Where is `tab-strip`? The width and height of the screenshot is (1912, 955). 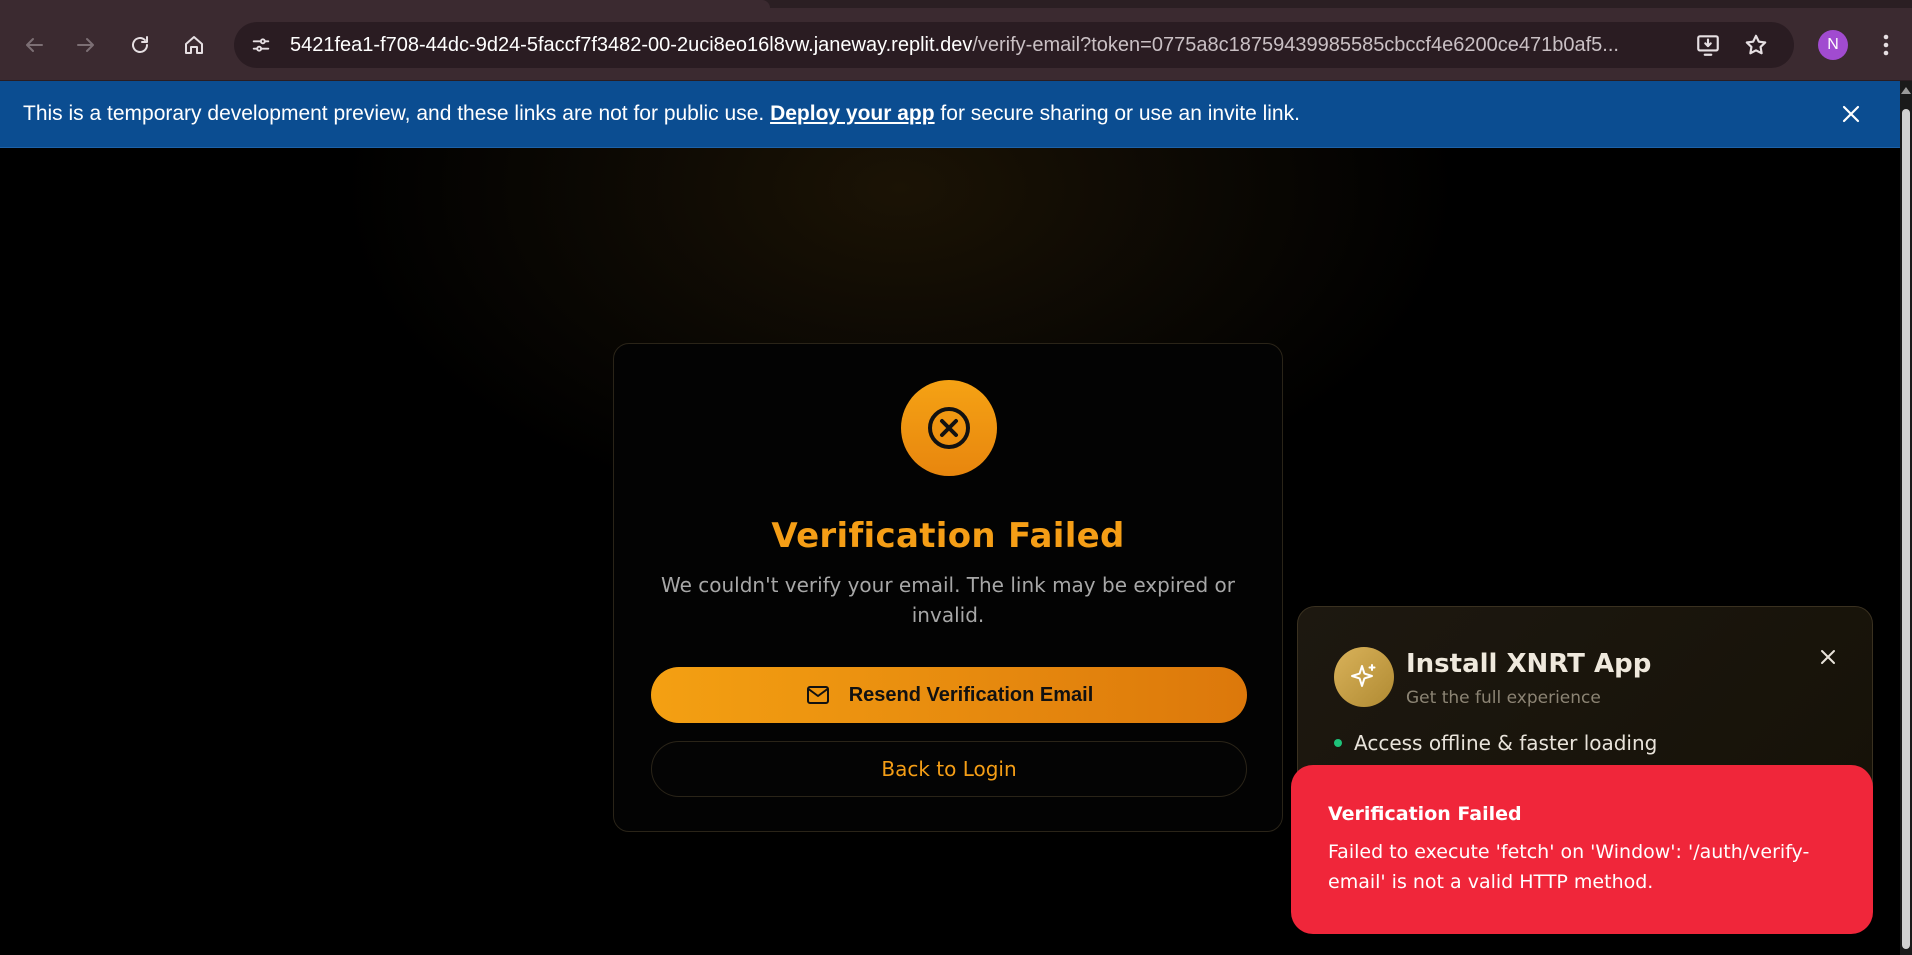
tab-strip is located at coordinates (956, 4).